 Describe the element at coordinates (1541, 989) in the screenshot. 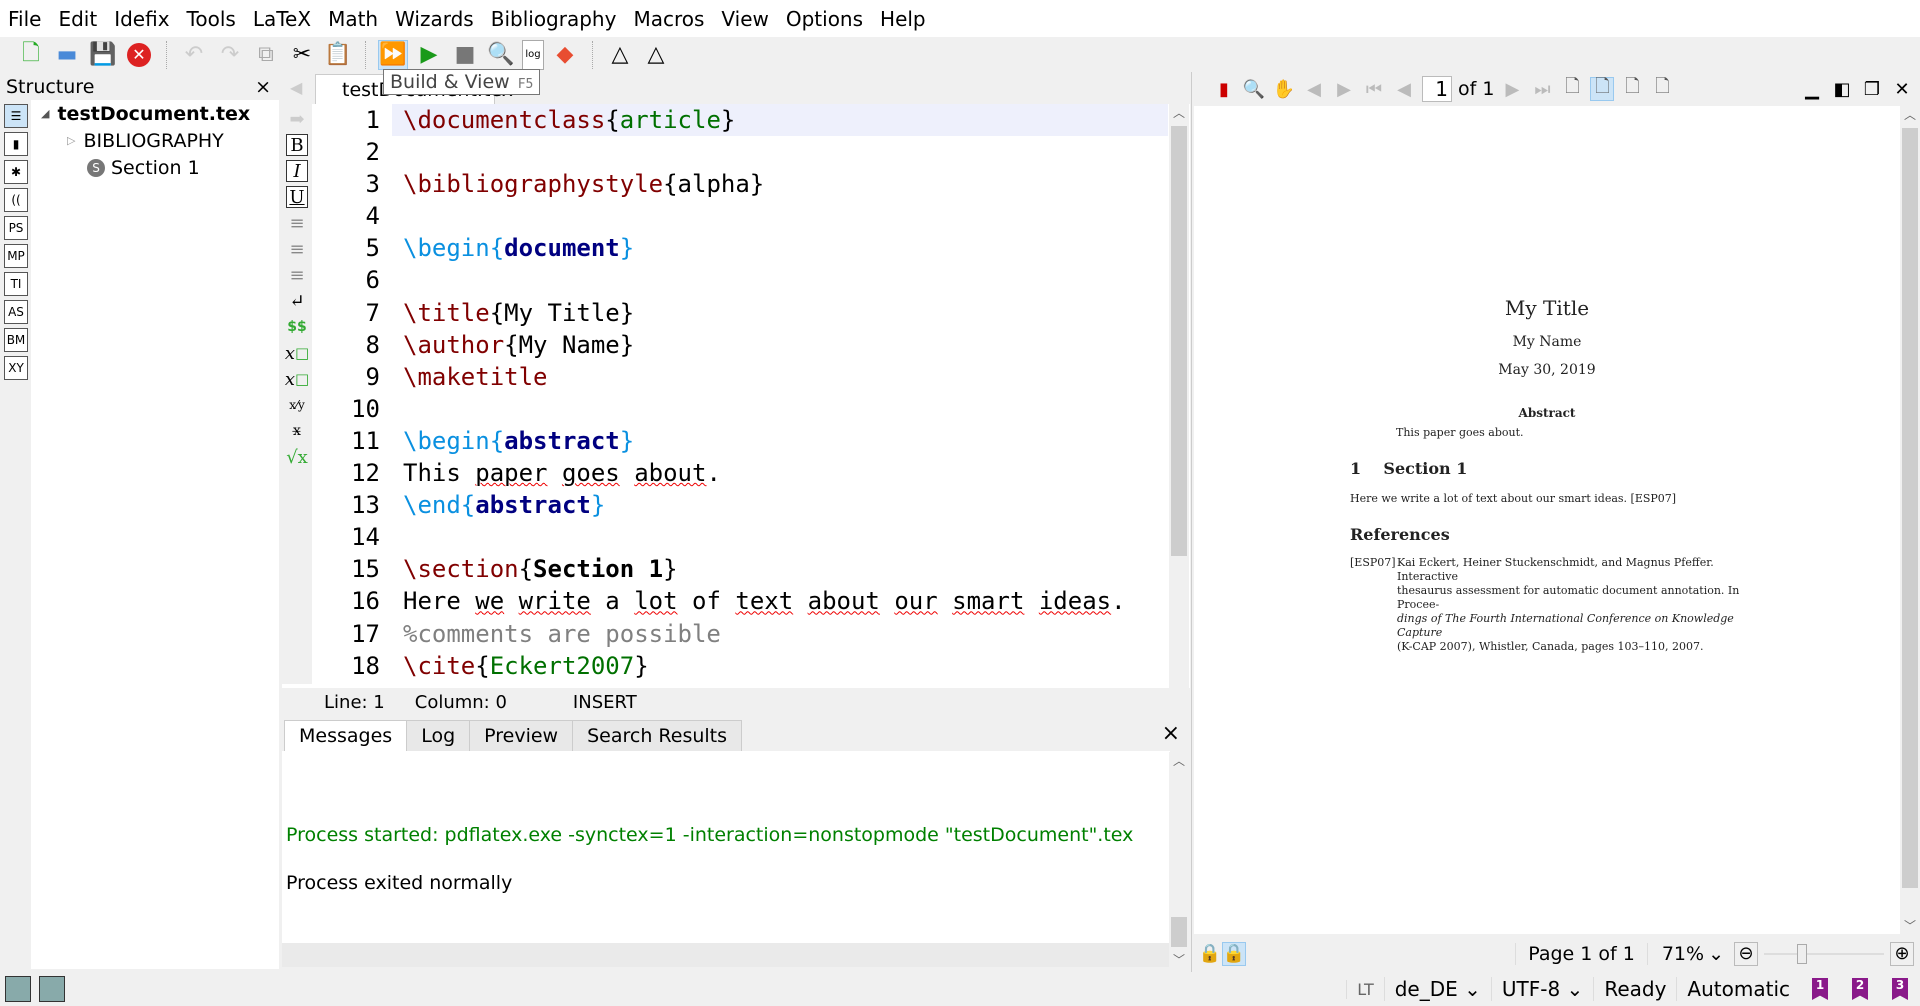

I see `encoding-selector: UTF-8 ⌄` at that location.